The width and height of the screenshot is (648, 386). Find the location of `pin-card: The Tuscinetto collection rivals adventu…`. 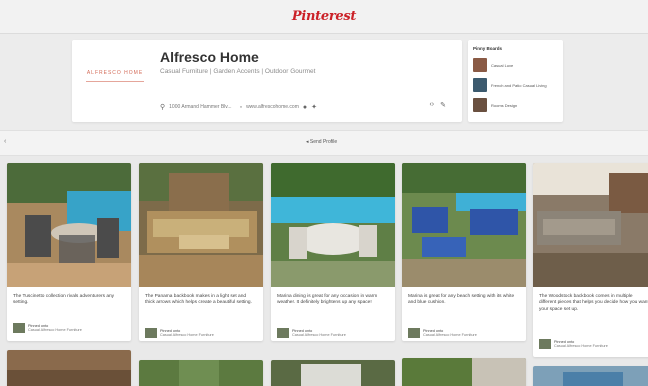

pin-card: The Tuscinetto collection rivals adventu… is located at coordinates (69, 252).